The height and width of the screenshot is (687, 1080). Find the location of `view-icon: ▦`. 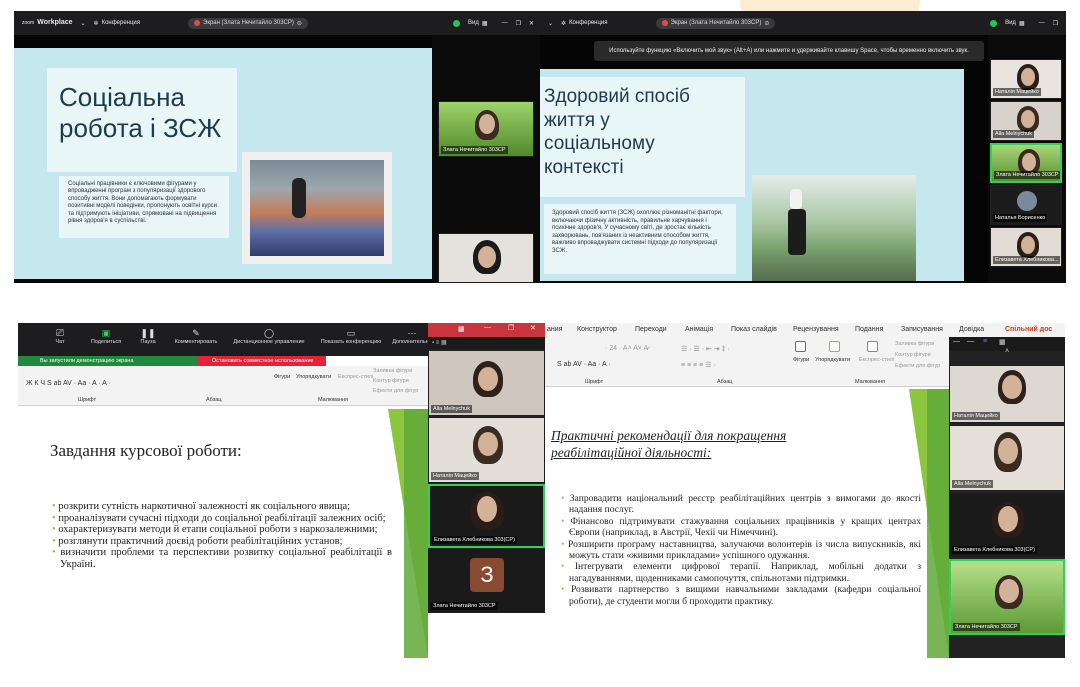

view-icon: ▦ is located at coordinates (461, 329).